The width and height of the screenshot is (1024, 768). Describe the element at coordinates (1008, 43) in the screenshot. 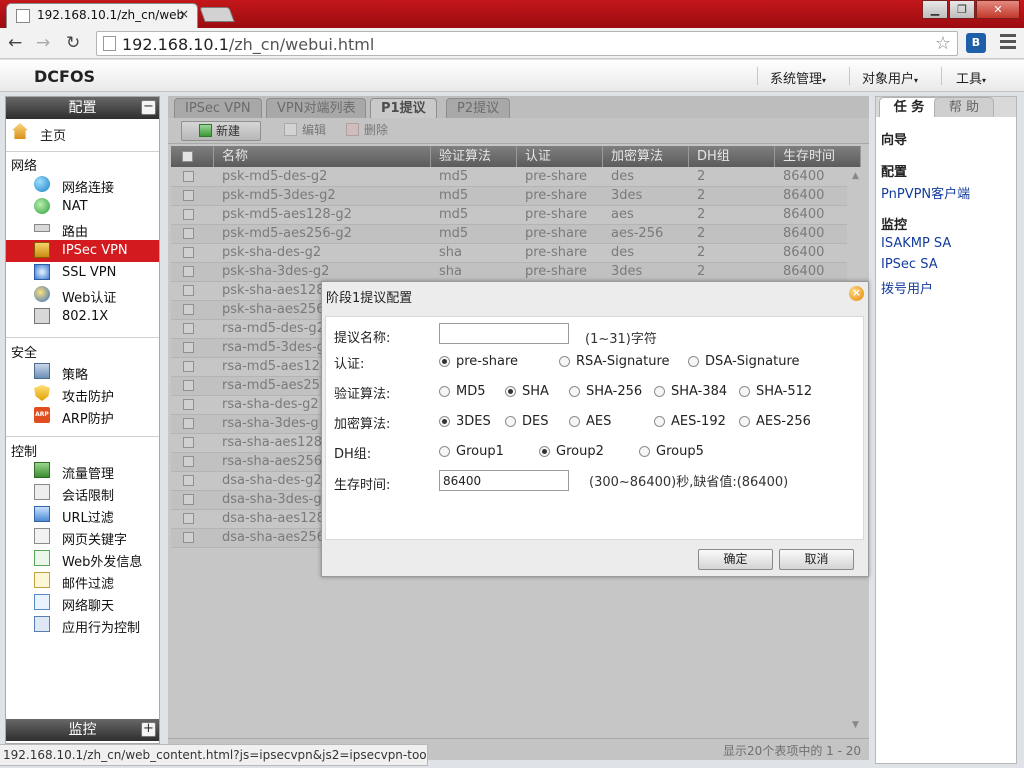

I see `browser-menu-icon` at that location.